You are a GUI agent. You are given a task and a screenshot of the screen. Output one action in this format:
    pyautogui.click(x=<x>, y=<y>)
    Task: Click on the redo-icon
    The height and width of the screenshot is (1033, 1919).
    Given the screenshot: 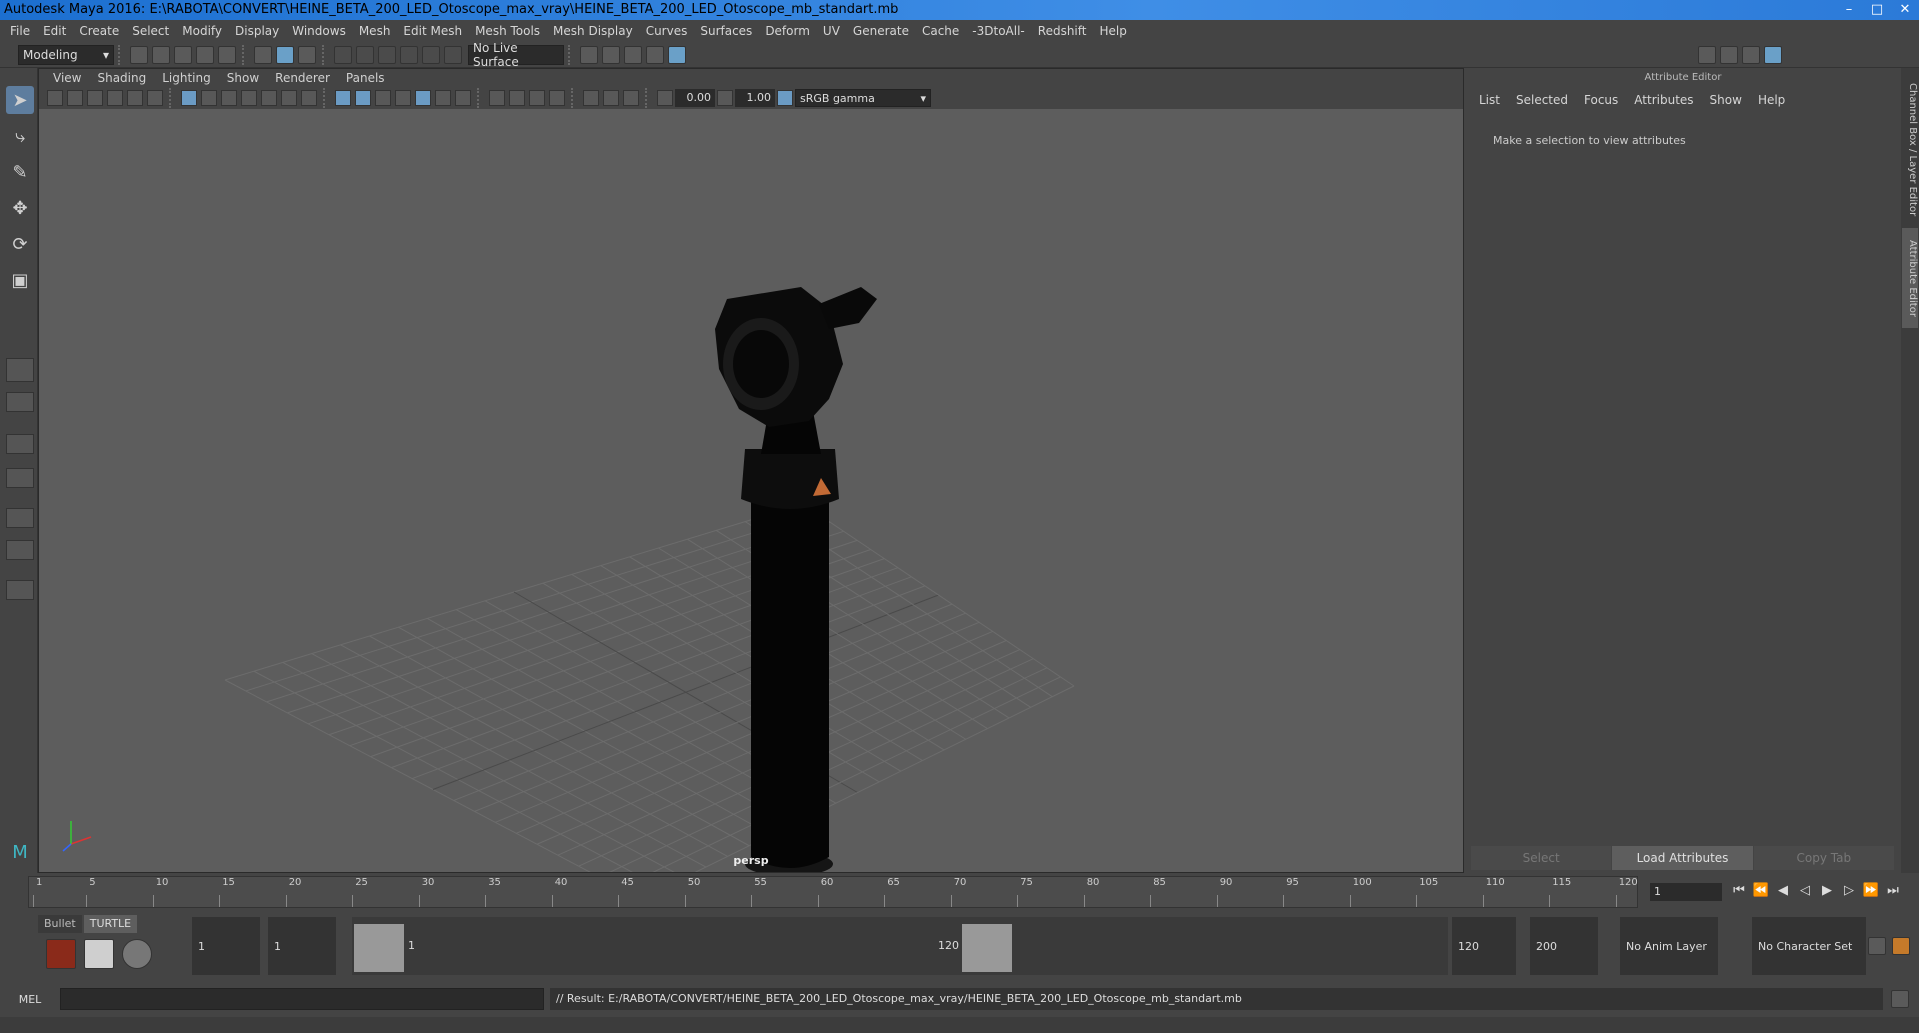 What is the action you would take?
    pyautogui.click(x=227, y=54)
    